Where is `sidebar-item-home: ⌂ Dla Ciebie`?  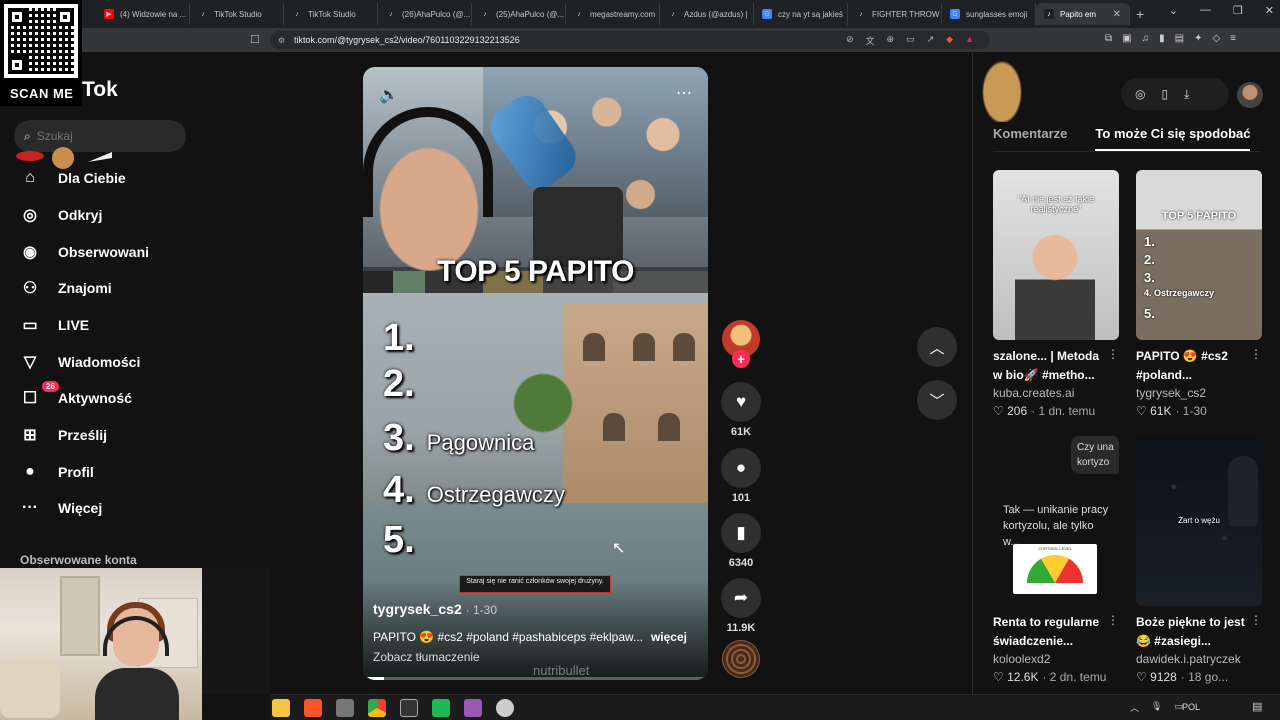
sidebar-item-home: ⌂ Dla Ciebie is located at coordinates (136, 178).